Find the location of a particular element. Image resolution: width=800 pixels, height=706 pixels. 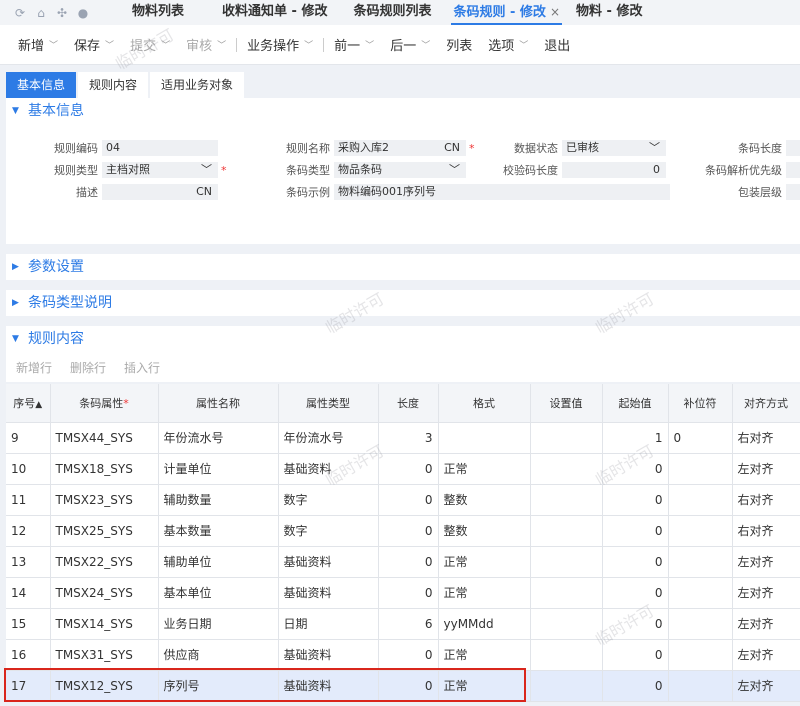

table-row: 12 TMSX25_SYS 基本数量 数字 0 整数 0 右对齐 is located at coordinates (403, 531).